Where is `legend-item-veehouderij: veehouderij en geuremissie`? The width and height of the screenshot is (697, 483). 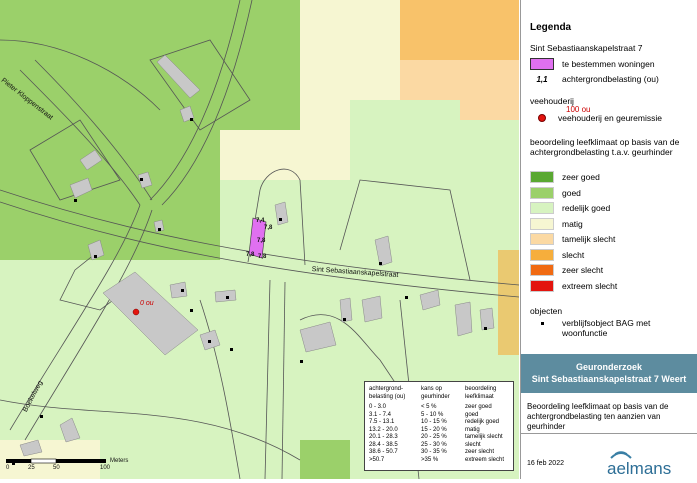
legend-item-veehouderij: veehouderij en geuremissie is located at coordinates (596, 118).